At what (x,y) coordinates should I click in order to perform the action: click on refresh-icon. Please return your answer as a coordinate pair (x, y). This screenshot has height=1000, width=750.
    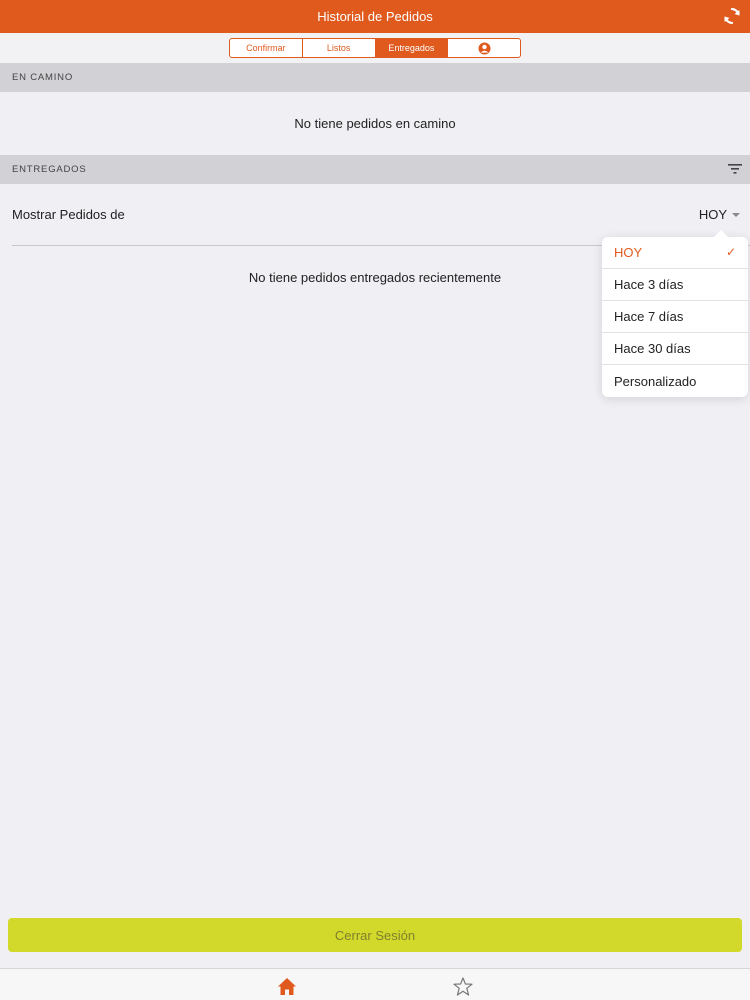
    Looking at the image, I should click on (732, 16).